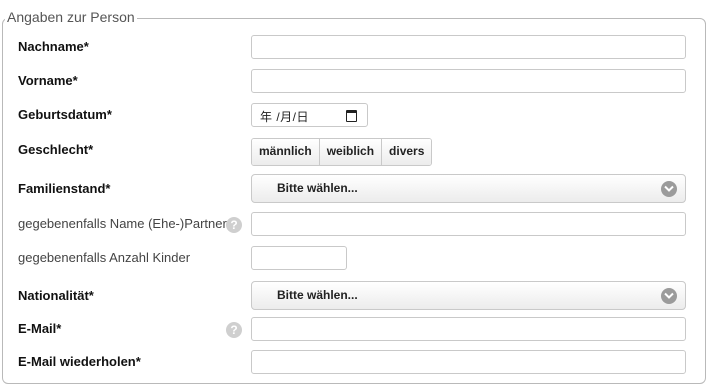 The height and width of the screenshot is (389, 712). I want to click on geschlecht-segmented-control: männlich weiblich divers, so click(342, 152).